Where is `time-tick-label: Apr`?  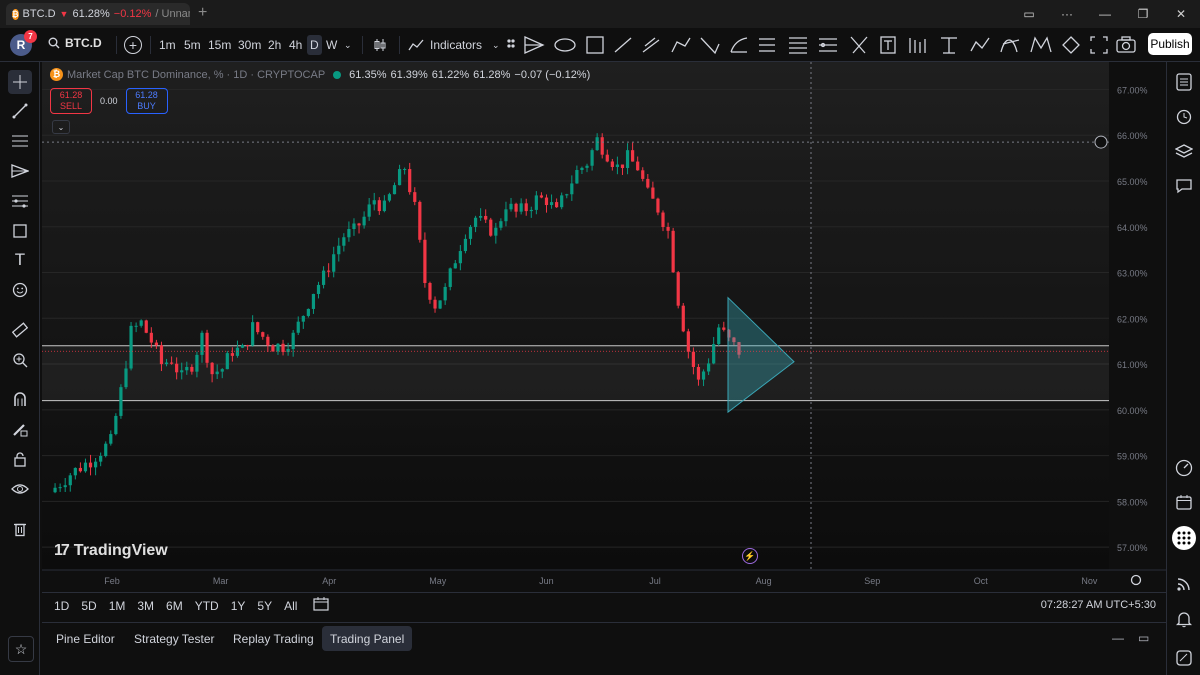 time-tick-label: Apr is located at coordinates (329, 581).